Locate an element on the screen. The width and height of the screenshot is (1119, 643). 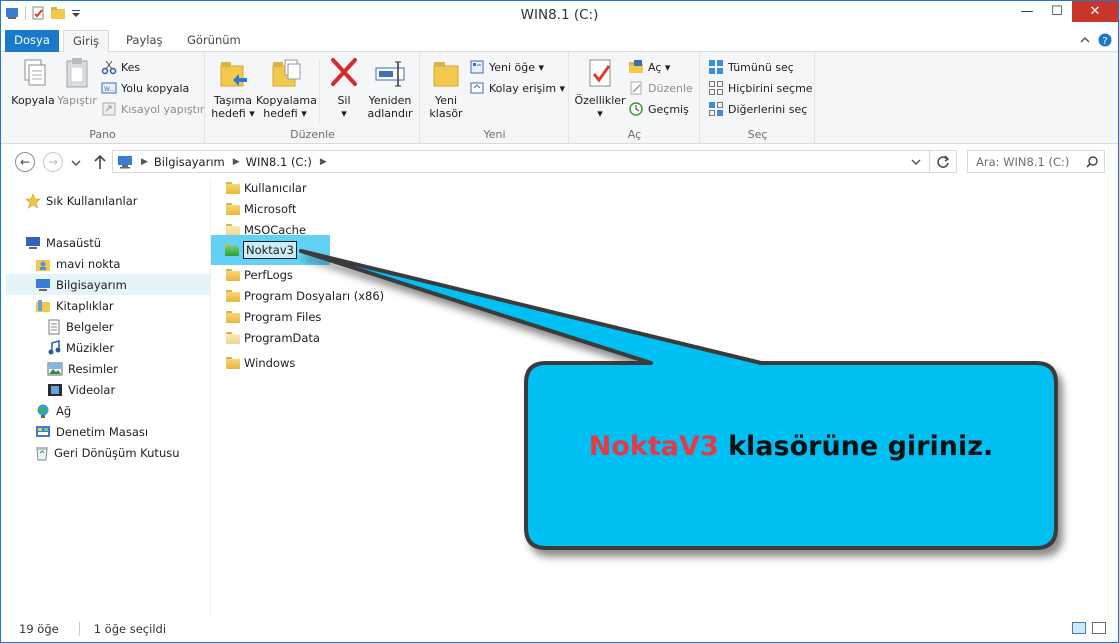
nav-label-videos: Videolar is located at coordinates (92, 389).